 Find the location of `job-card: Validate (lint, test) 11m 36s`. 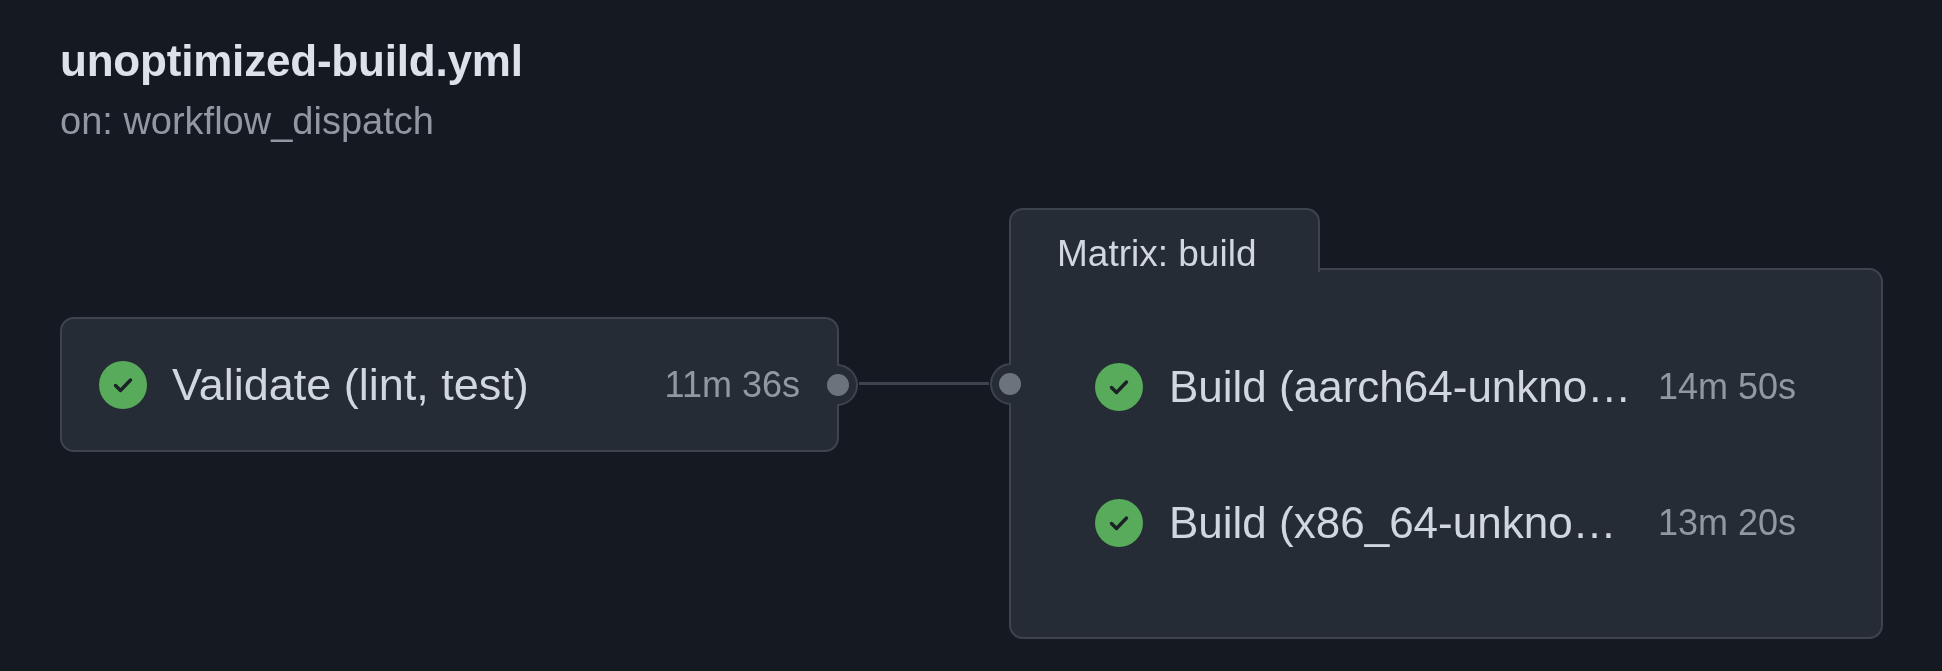

job-card: Validate (lint, test) 11m 36s is located at coordinates (449, 384).